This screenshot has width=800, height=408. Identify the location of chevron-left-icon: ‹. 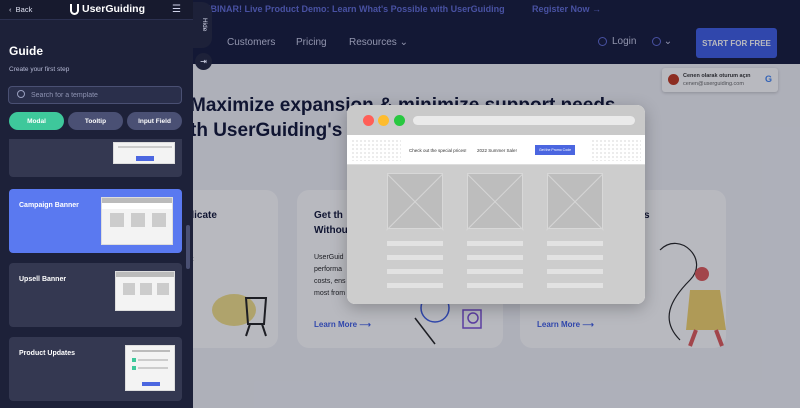
(10, 9).